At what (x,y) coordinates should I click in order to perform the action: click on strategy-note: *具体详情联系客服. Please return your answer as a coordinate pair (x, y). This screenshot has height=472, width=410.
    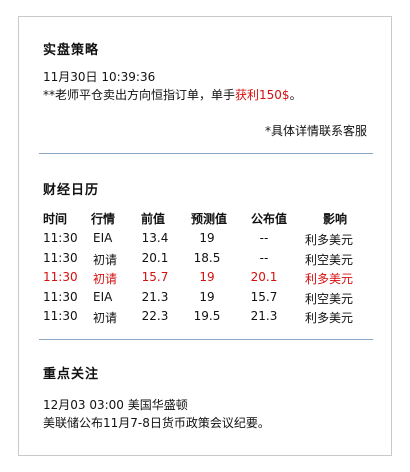
    Looking at the image, I should click on (315, 131).